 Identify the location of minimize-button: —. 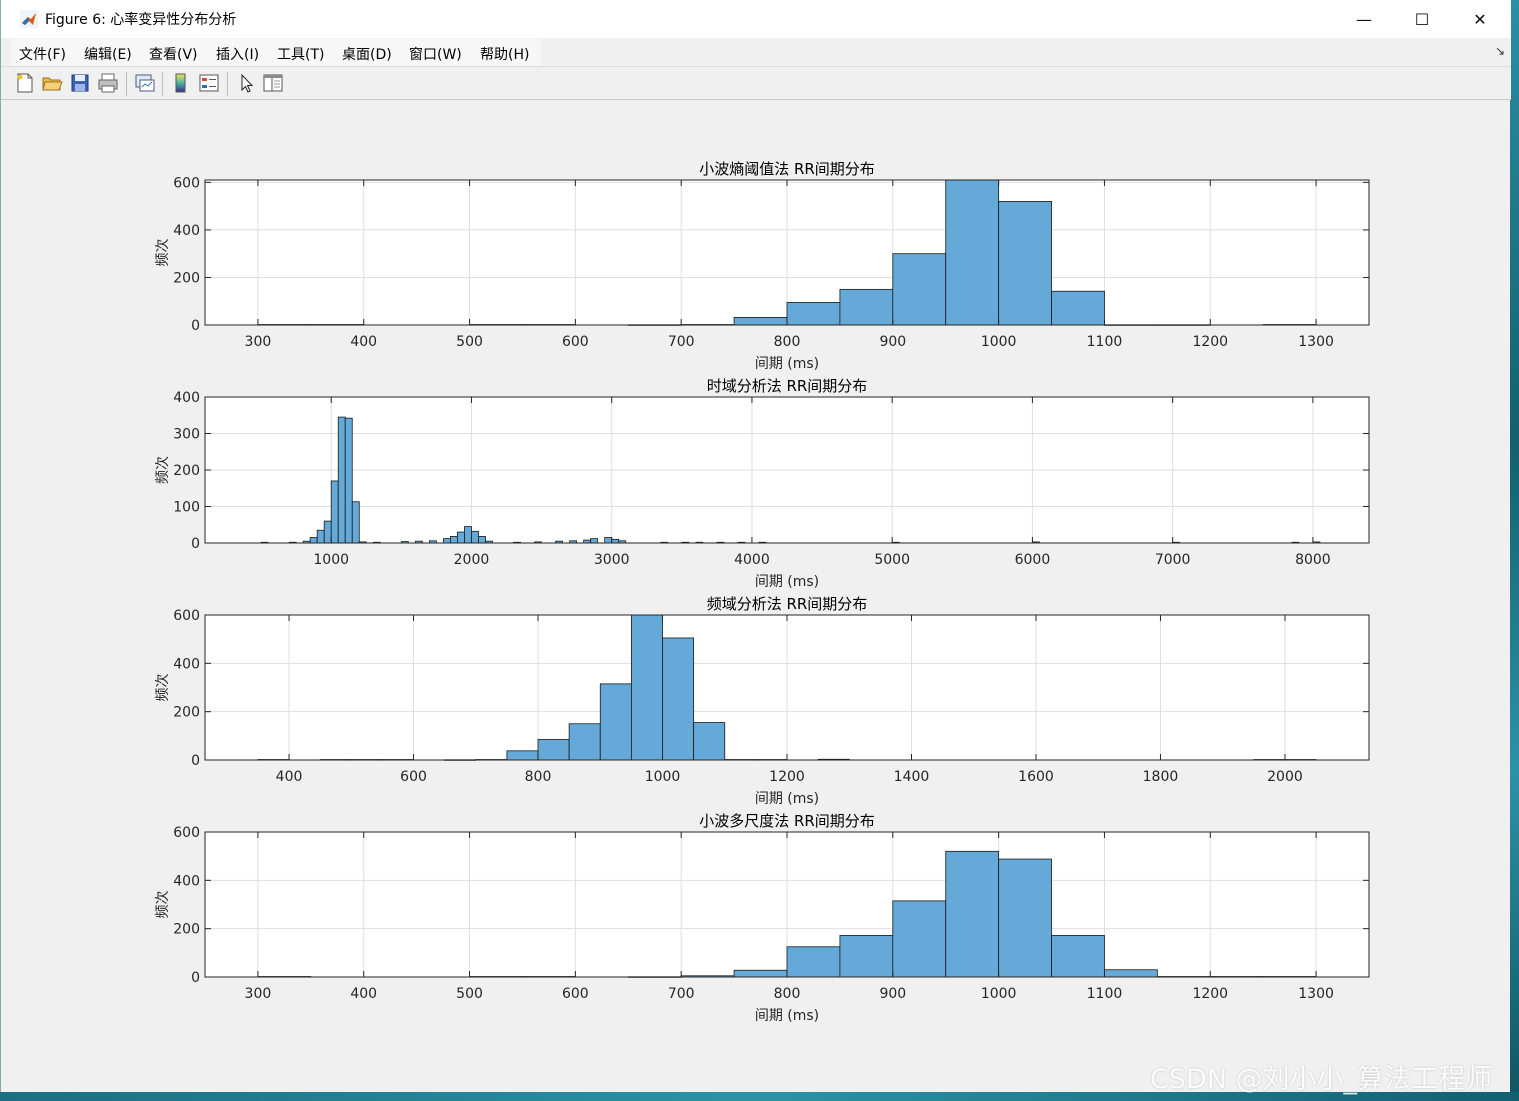
(1364, 19).